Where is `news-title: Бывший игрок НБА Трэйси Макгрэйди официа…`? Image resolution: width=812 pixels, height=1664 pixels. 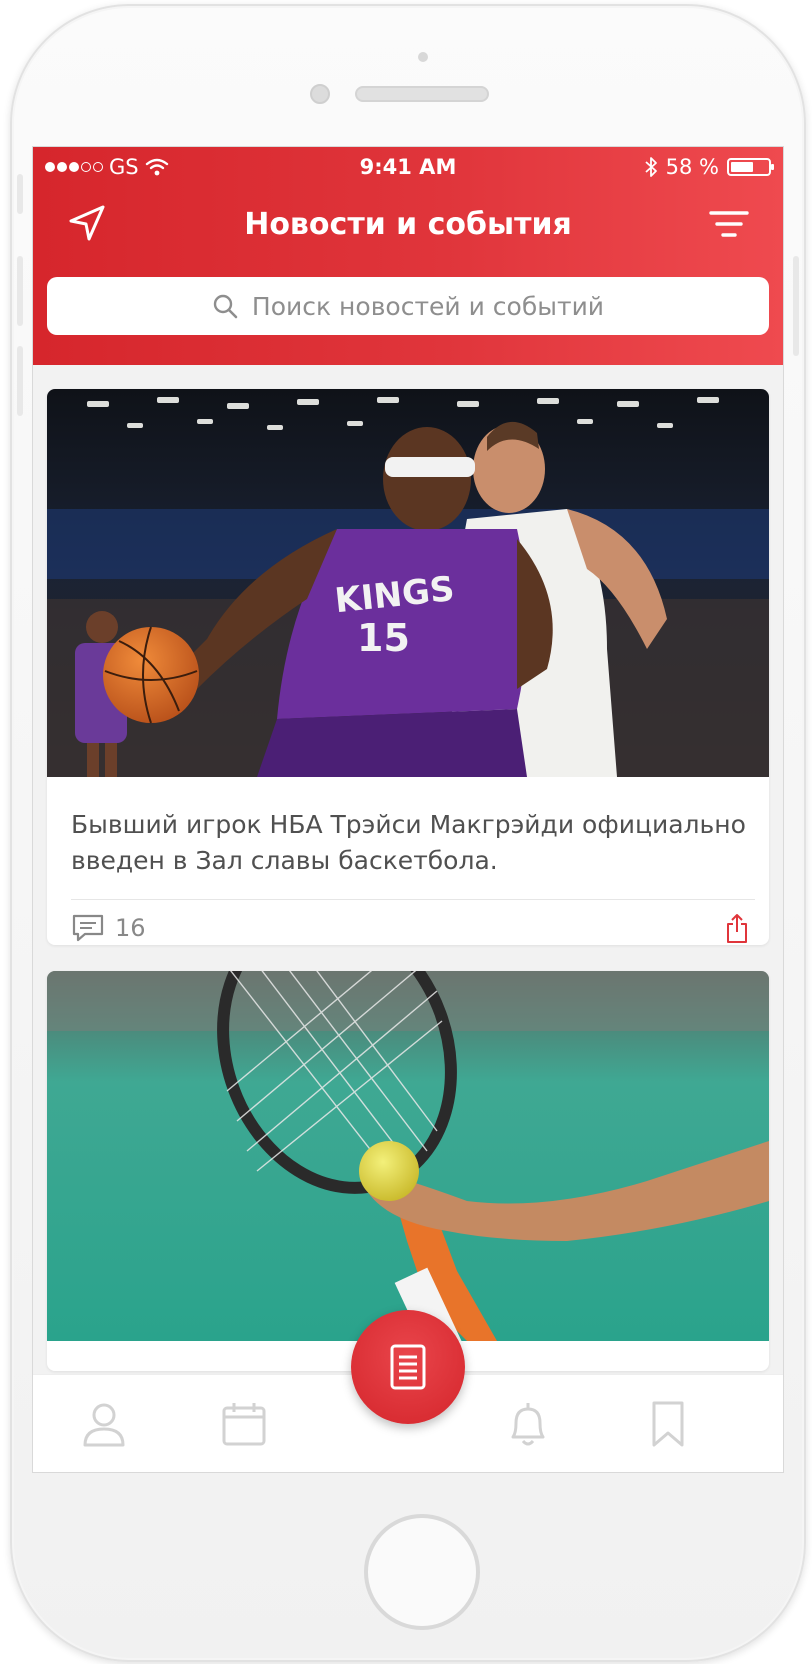
news-title: Бывший игрок НБА Трэйси Макгрэйди официа… is located at coordinates (411, 843).